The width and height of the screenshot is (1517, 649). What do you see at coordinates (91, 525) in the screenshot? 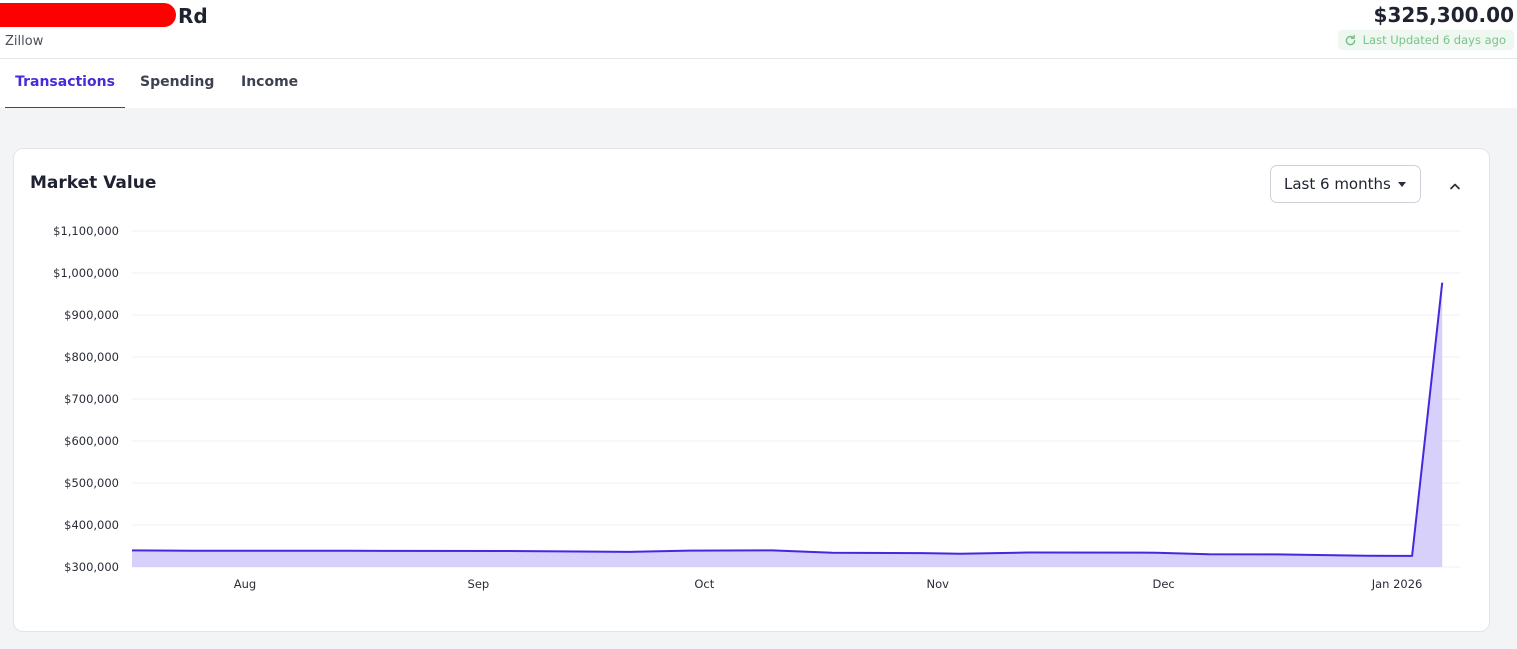
I see `y-tick-label: $400,000` at bounding box center [91, 525].